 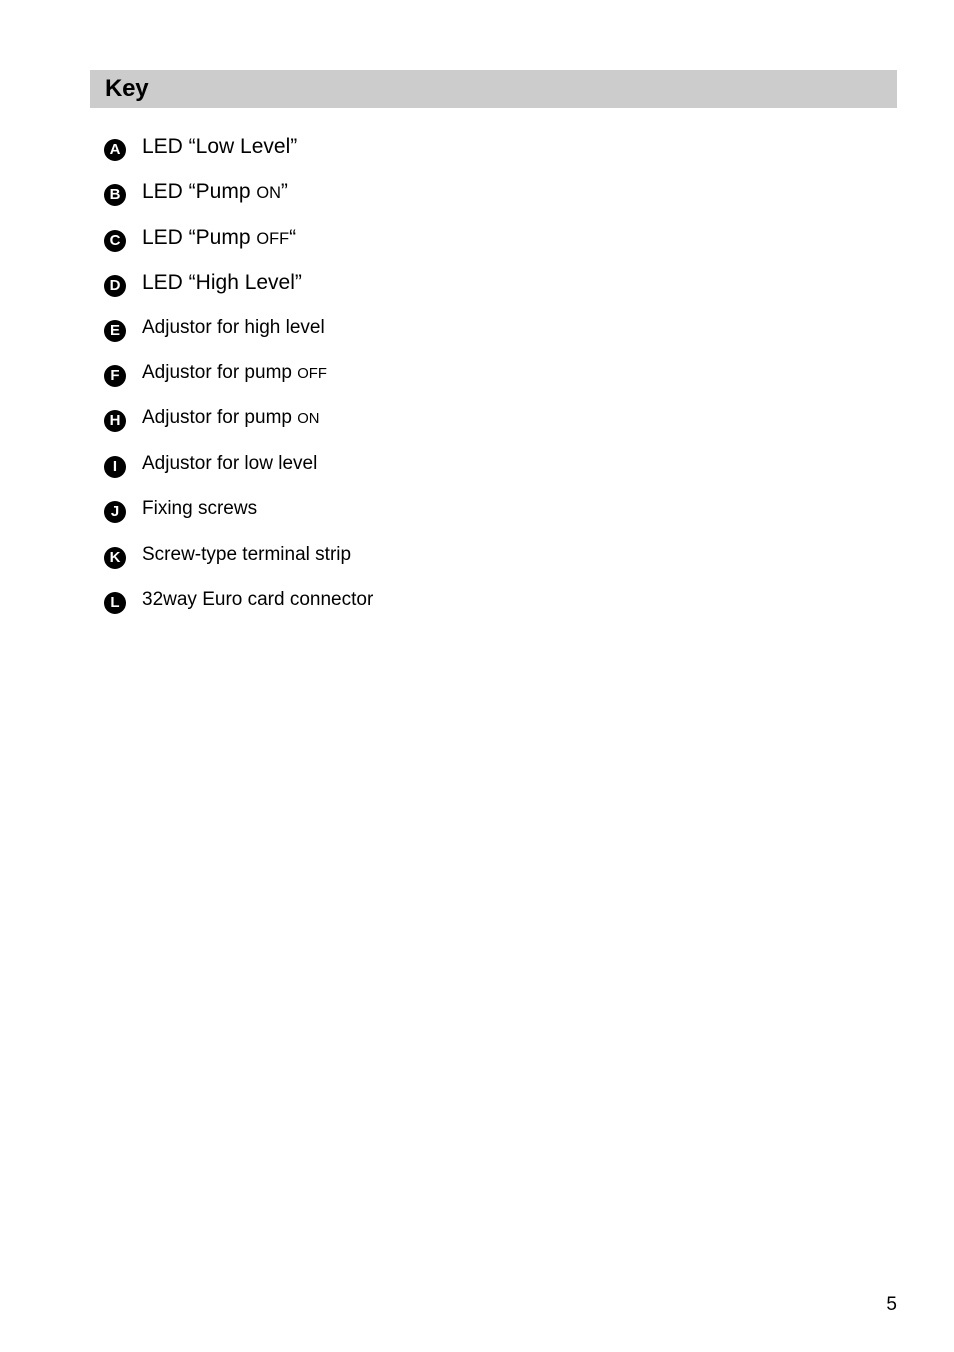 I want to click on key-item-label-text: Adjustor for high level, so click(x=233, y=327).